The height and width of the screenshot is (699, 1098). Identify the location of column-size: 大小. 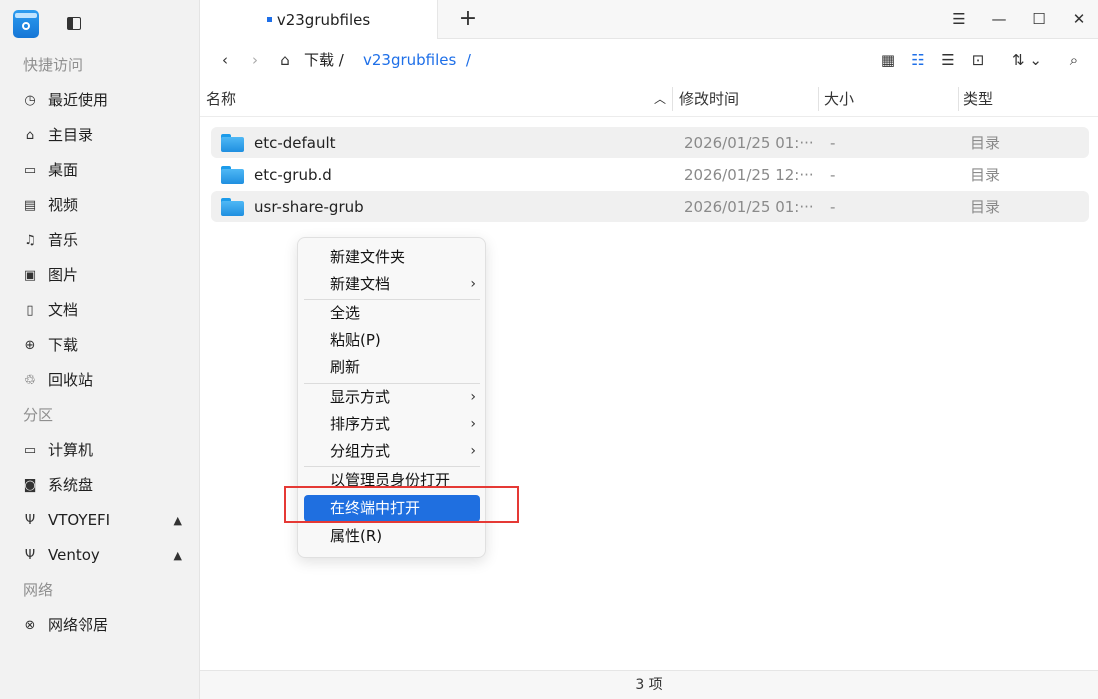
(839, 99).